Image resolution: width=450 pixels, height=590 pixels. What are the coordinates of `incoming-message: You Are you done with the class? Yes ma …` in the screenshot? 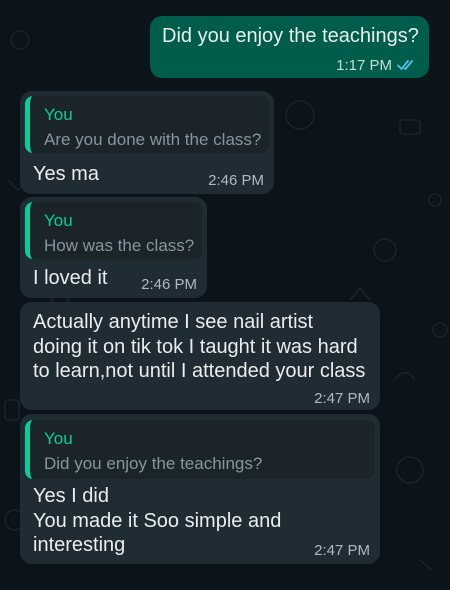 It's located at (147, 142).